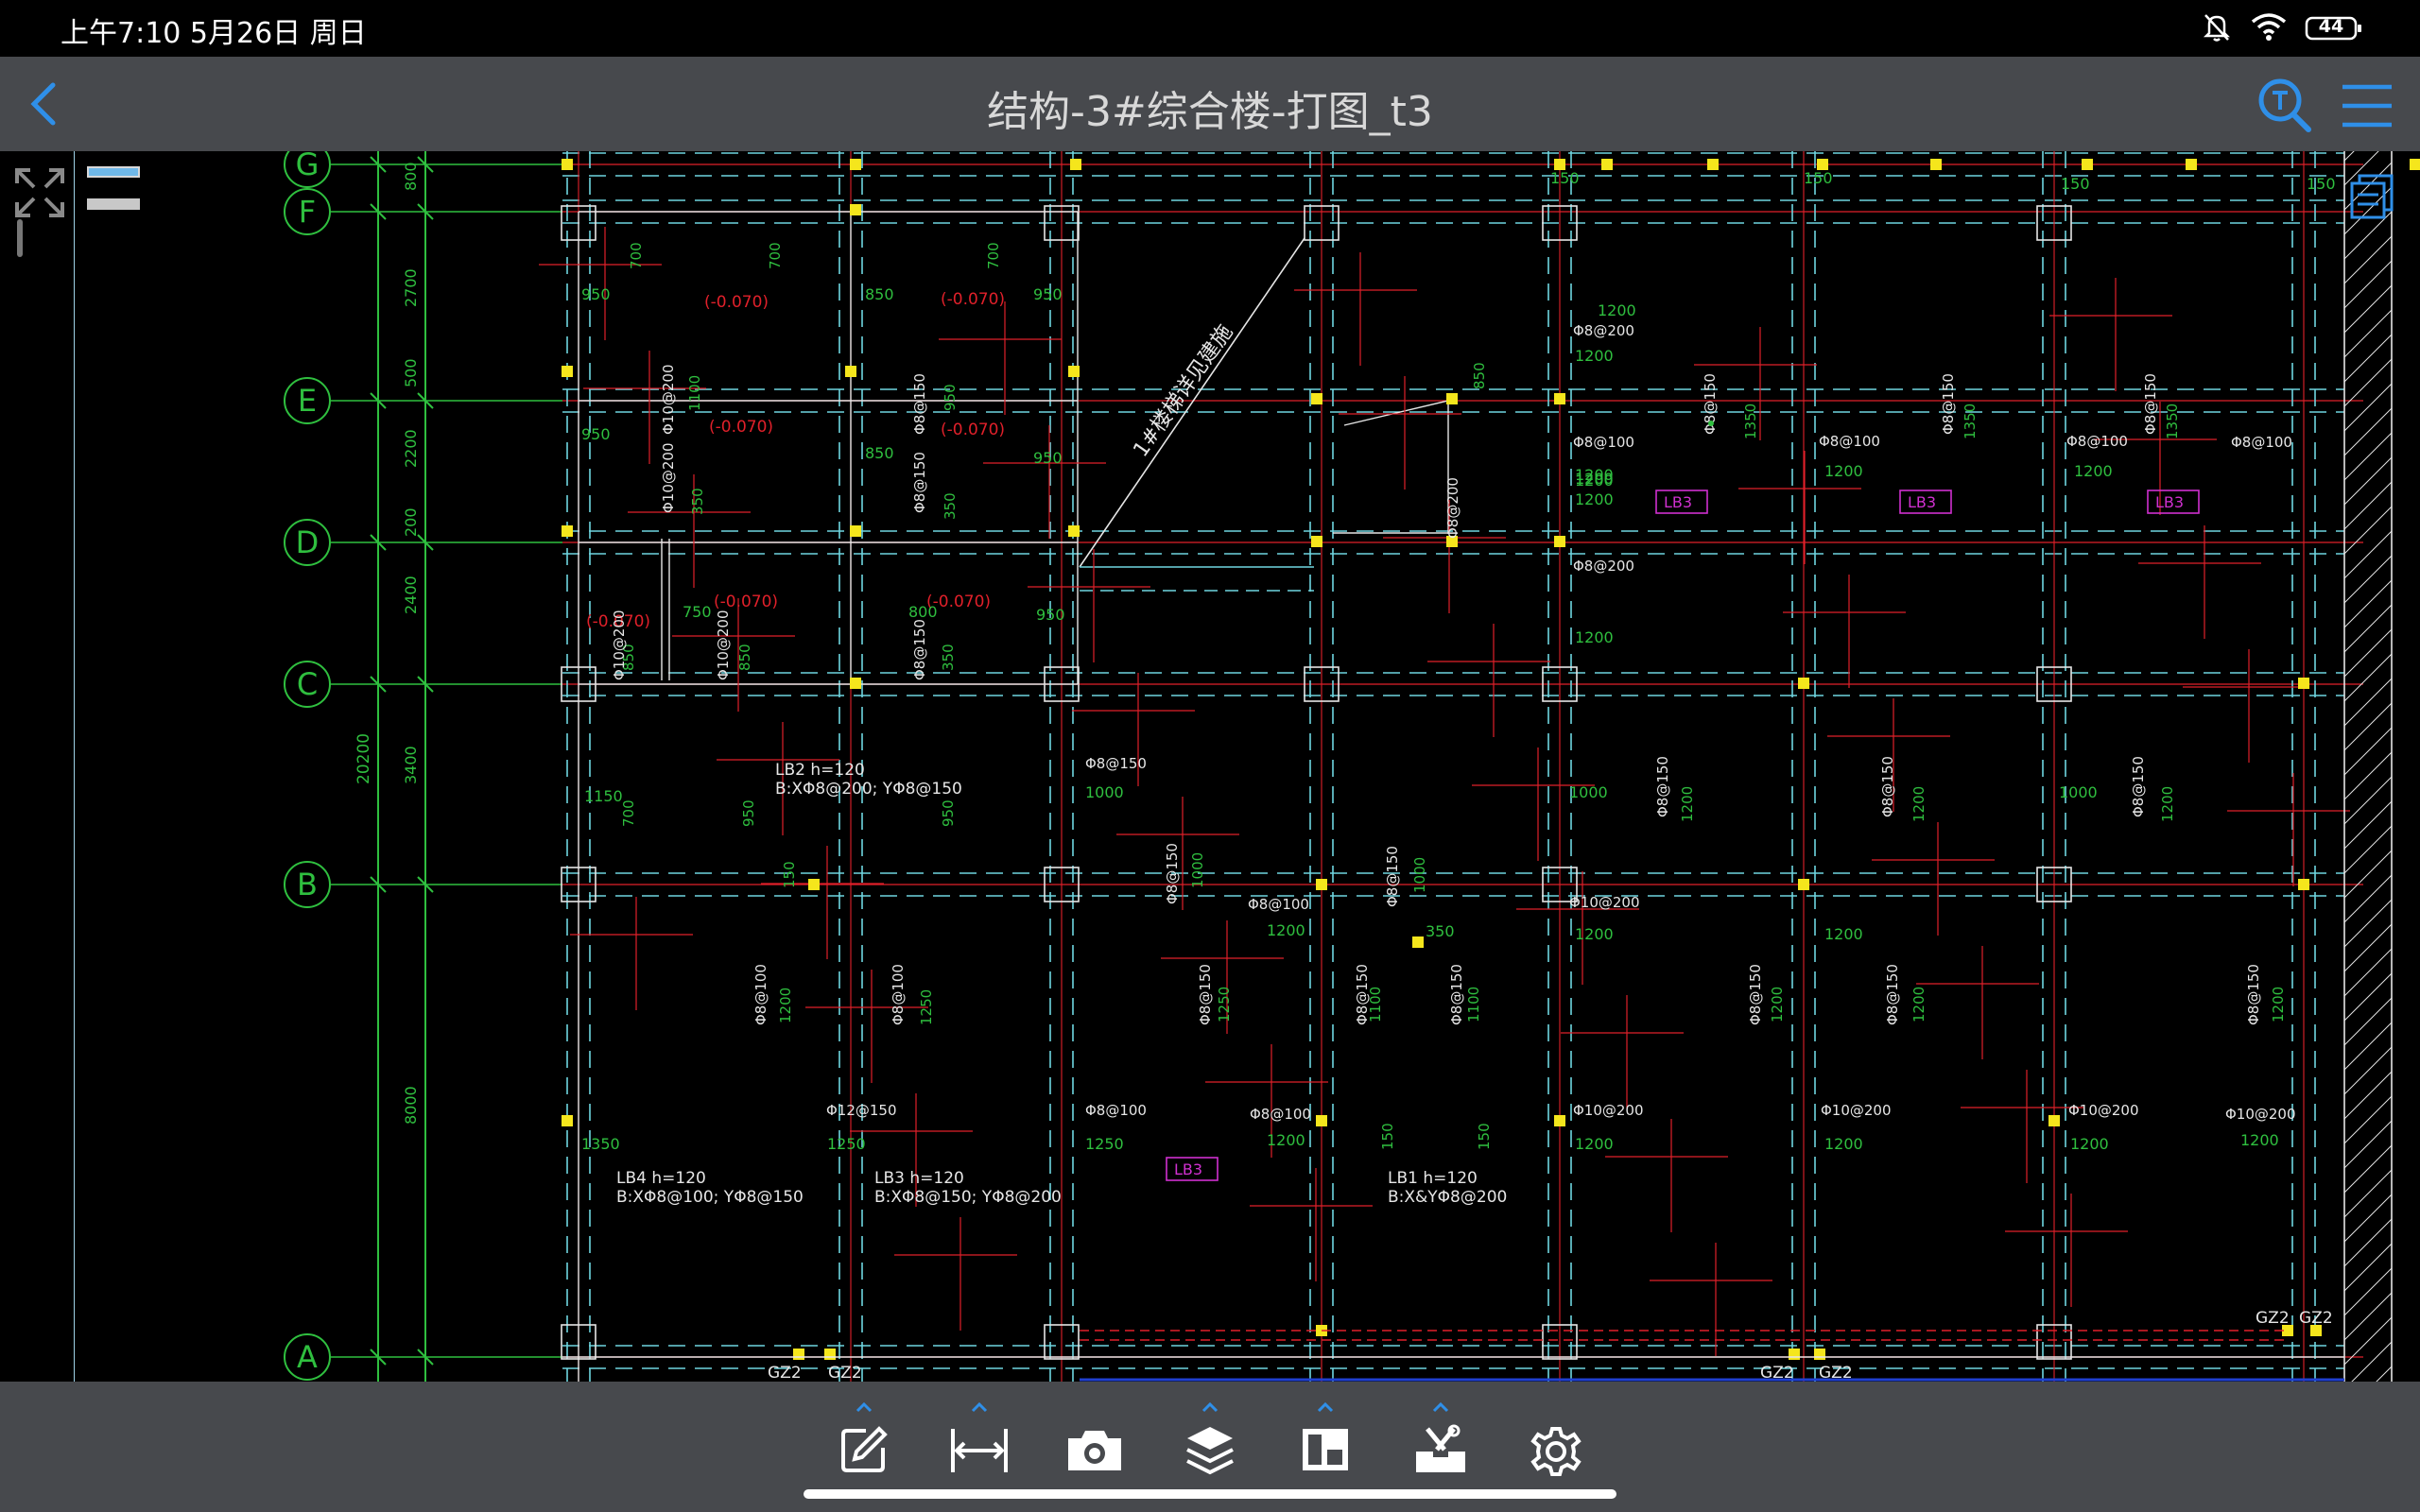 This screenshot has height=1512, width=2420. I want to click on text-search-button, so click(2286, 106).